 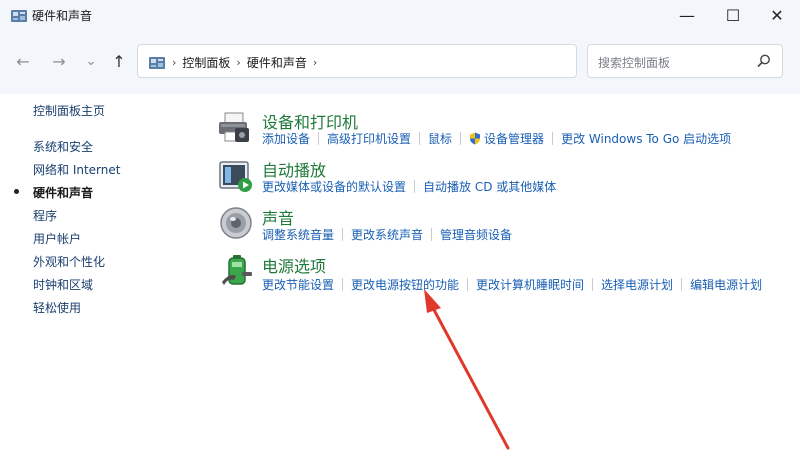 I want to click on link-windows-to-go: 更改 Windows To Go 启动选项, so click(x=646, y=138).